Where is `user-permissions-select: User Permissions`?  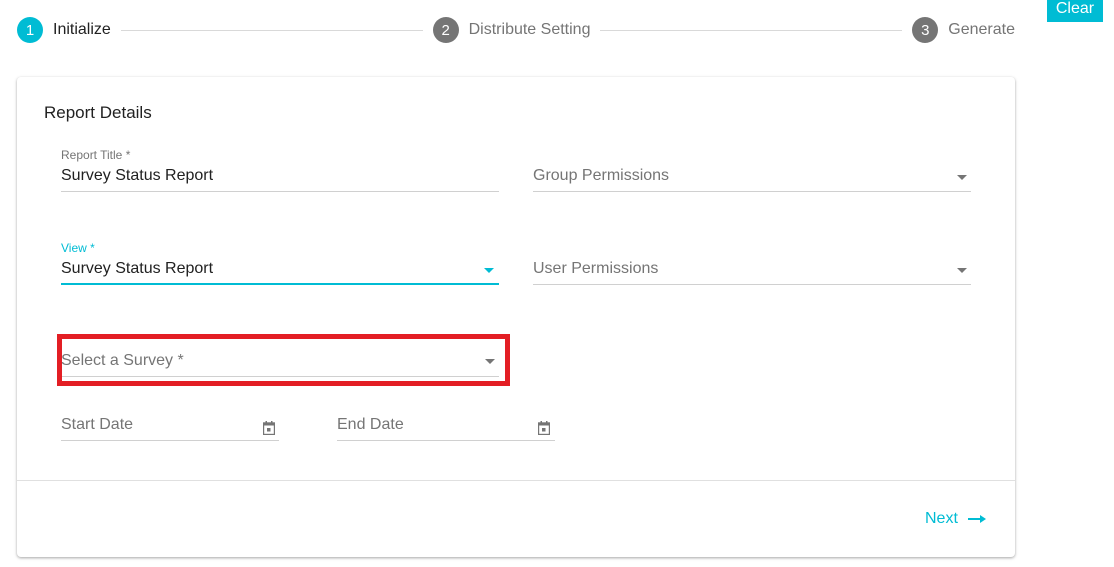
user-permissions-select: User Permissions is located at coordinates (752, 263).